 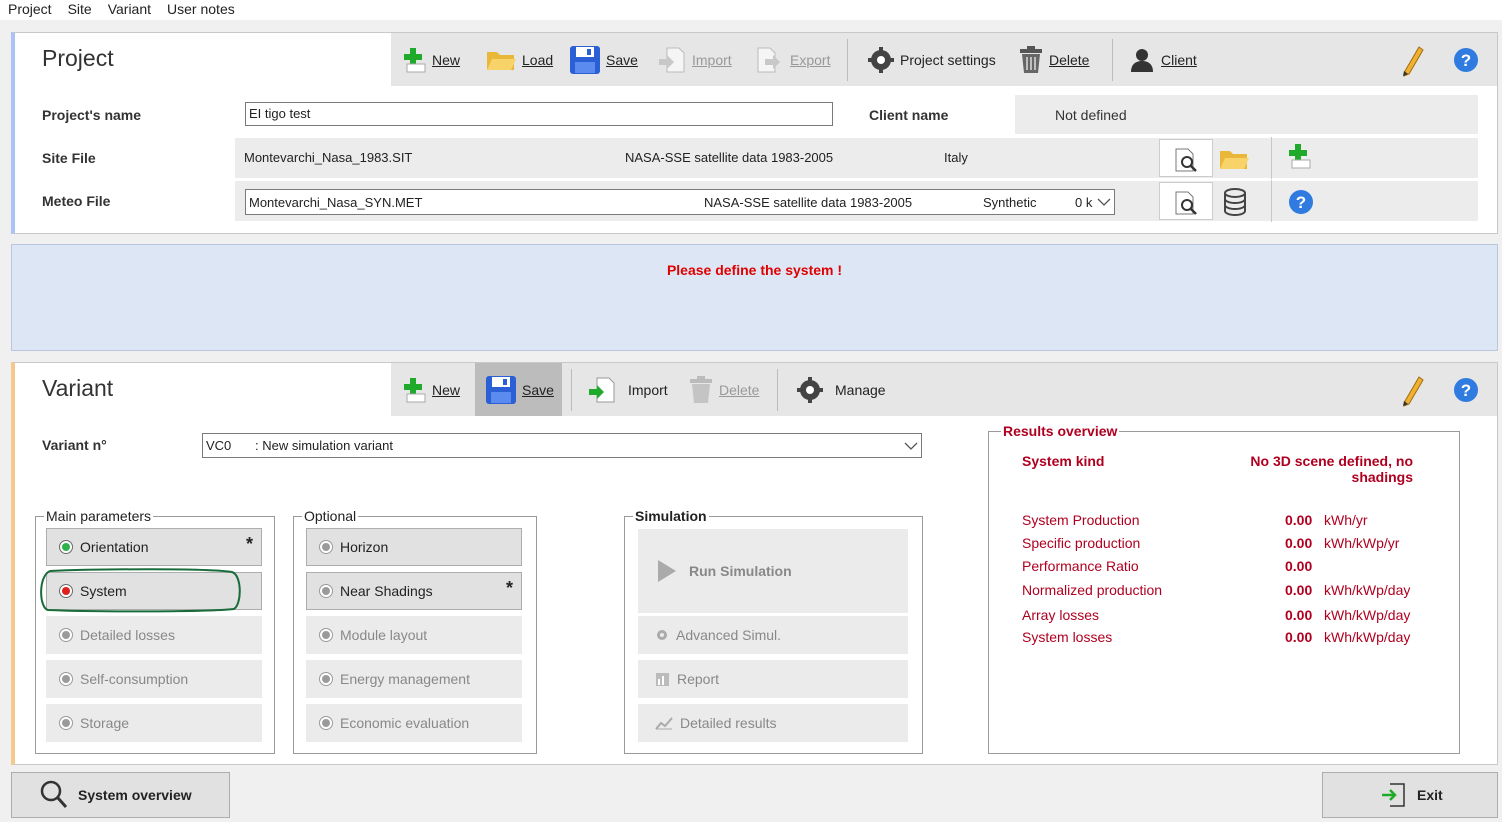 What do you see at coordinates (1084, 202) in the screenshot?
I see `meteo-extra: 0 k` at bounding box center [1084, 202].